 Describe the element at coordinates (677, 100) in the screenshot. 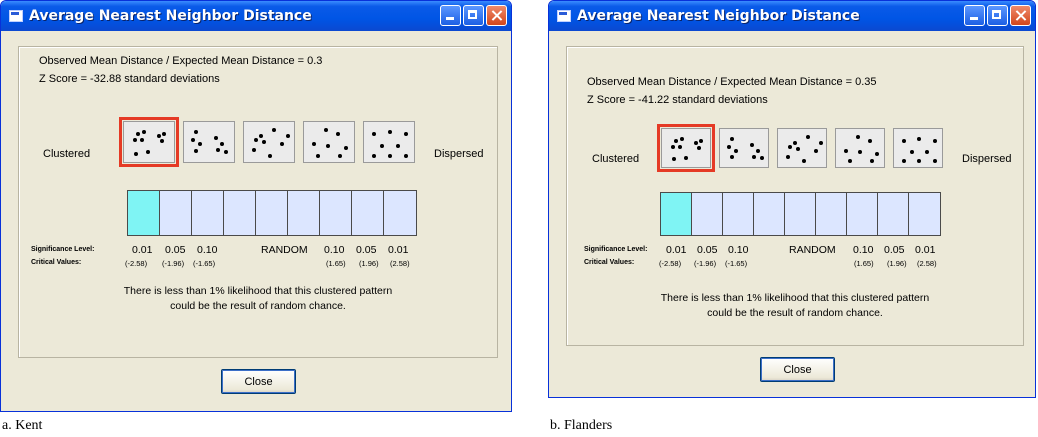

I see `z-score-text: Z Score = -41.22 standard deviations` at that location.